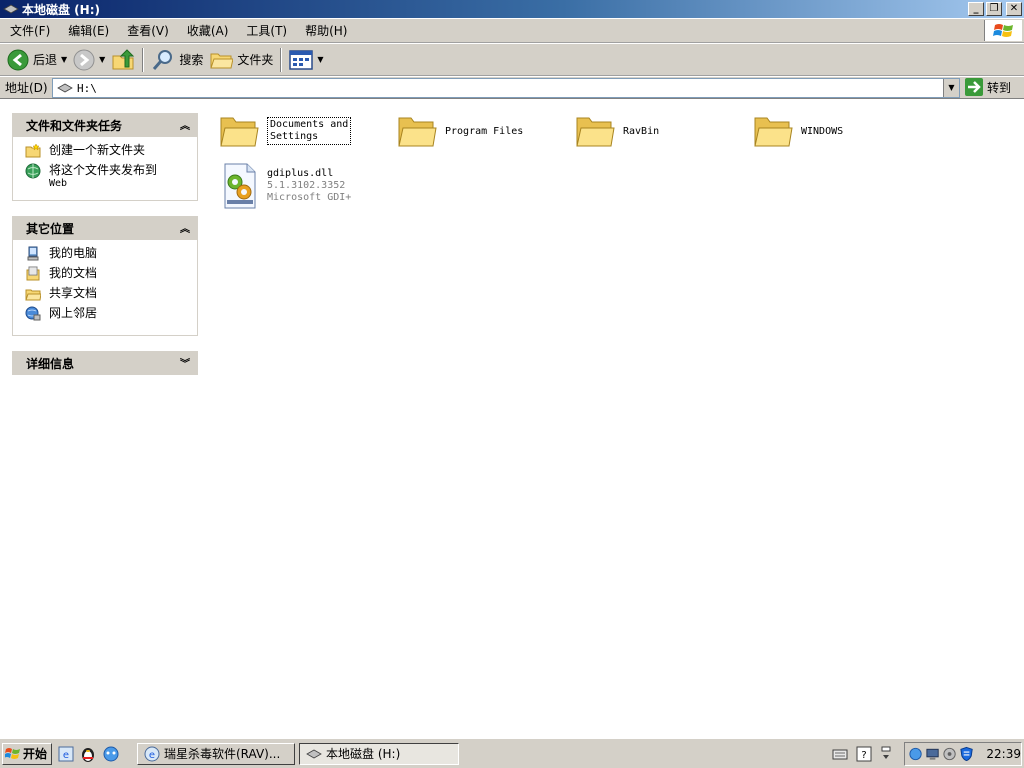  What do you see at coordinates (111, 256) in the screenshot?
I see `place-my-computer: 我的电脑` at bounding box center [111, 256].